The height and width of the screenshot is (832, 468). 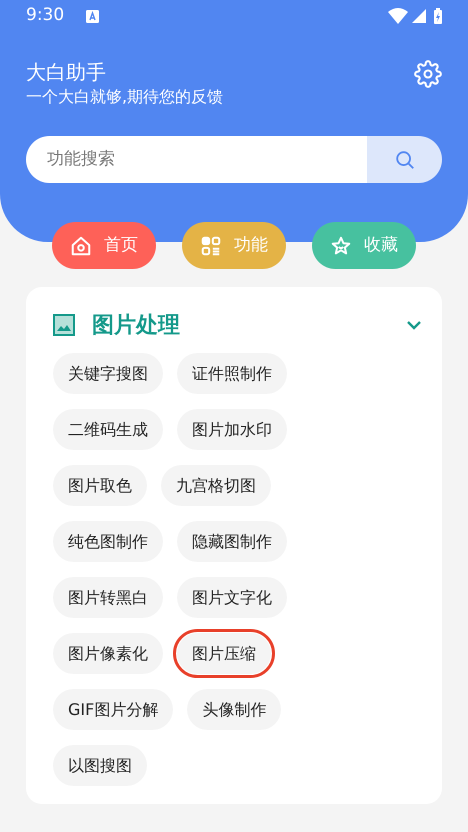 I want to click on tool-chip: 图片文字化, so click(x=232, y=597).